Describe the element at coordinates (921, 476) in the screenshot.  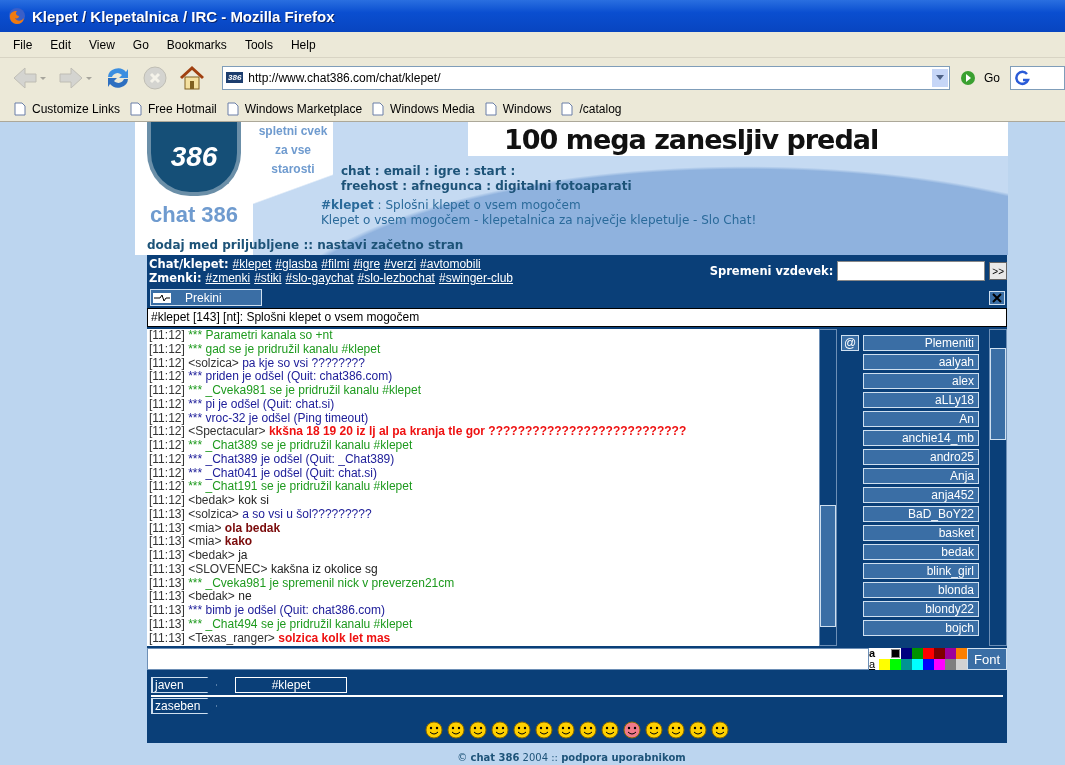
I see `nick-item: Anja` at that location.